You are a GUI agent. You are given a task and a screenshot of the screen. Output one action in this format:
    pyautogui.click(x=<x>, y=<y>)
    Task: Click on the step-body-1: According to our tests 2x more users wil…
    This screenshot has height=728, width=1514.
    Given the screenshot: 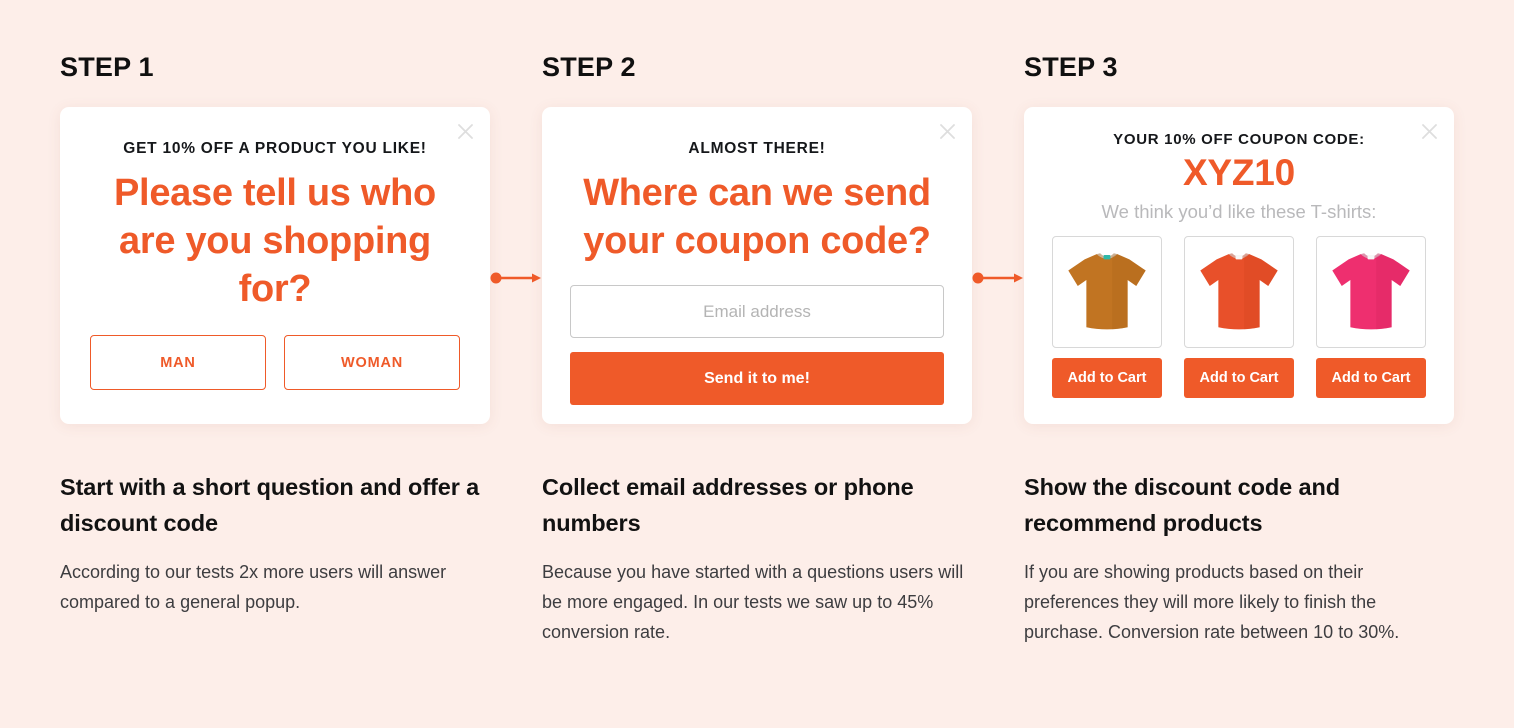 What is the action you would take?
    pyautogui.click(x=253, y=587)
    